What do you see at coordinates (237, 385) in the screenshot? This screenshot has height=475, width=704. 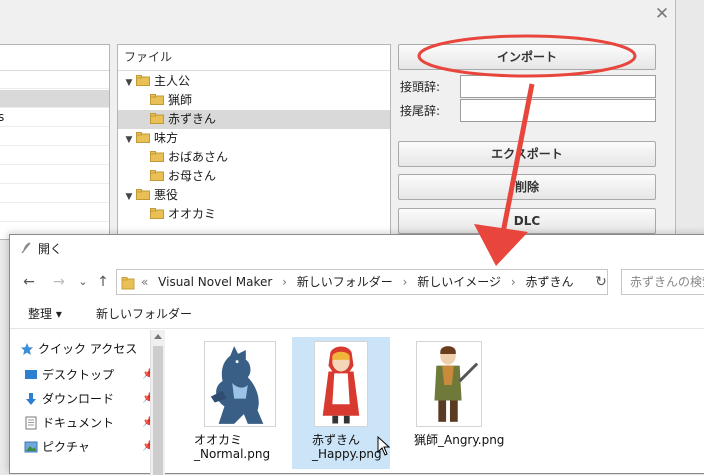 I see `wolf-character-icon` at bounding box center [237, 385].